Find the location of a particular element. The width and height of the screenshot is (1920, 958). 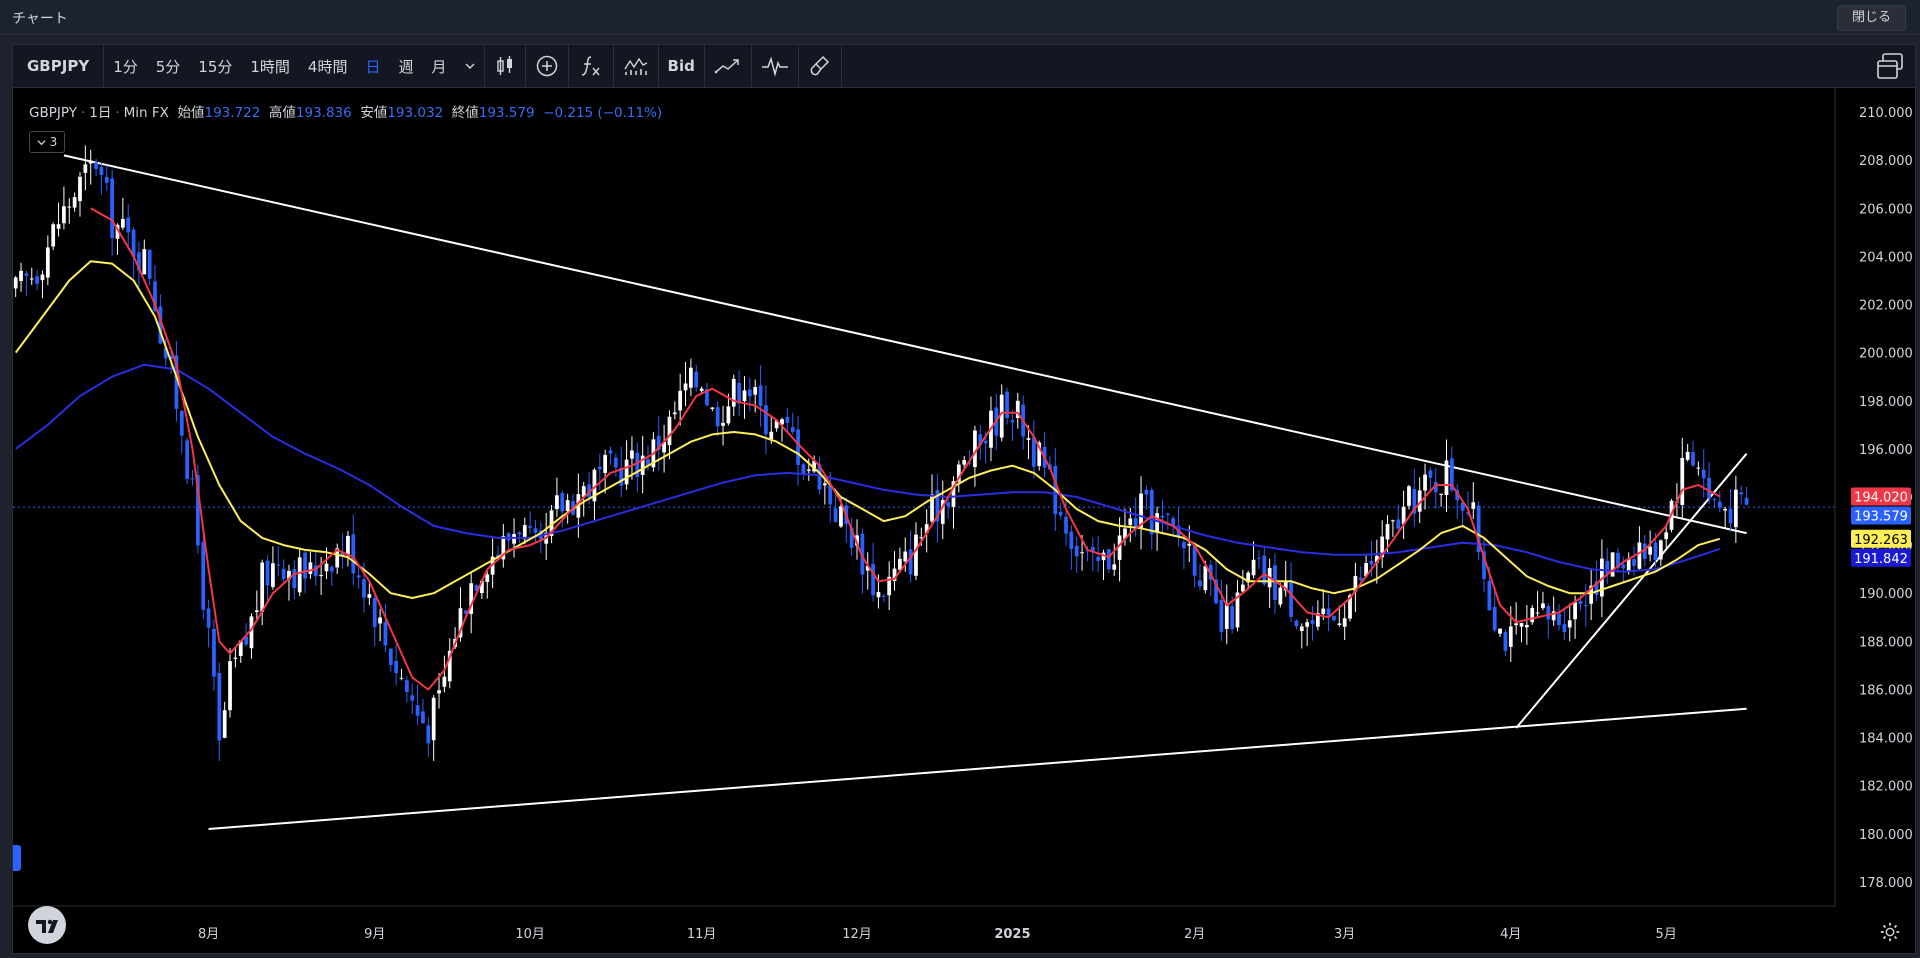

x-tick-label: 10月 is located at coordinates (530, 934).